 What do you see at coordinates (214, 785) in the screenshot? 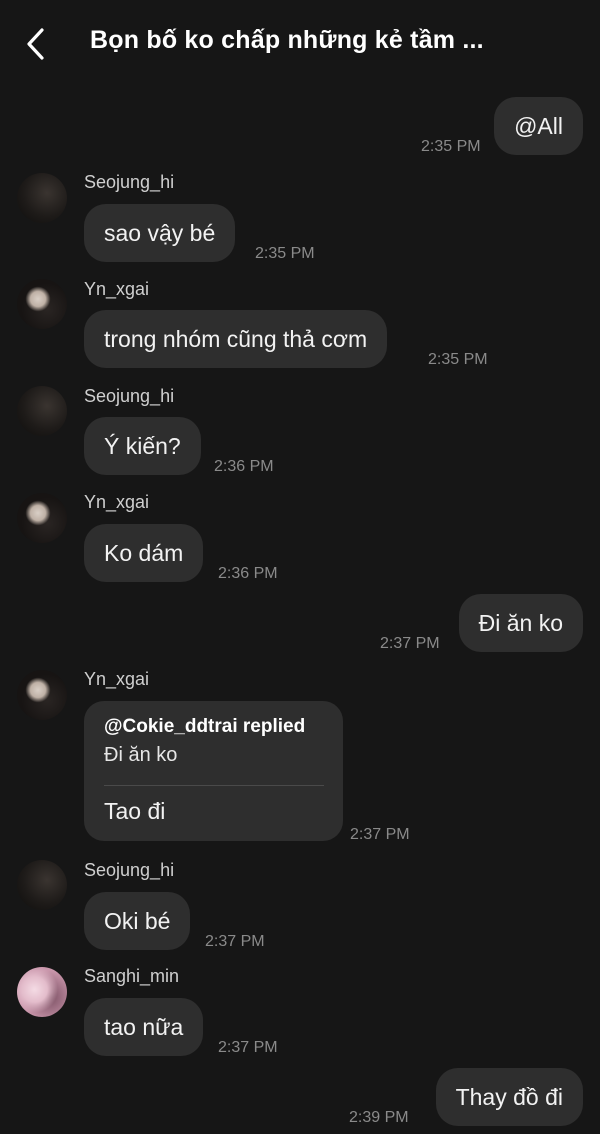
I see `reply-divider` at bounding box center [214, 785].